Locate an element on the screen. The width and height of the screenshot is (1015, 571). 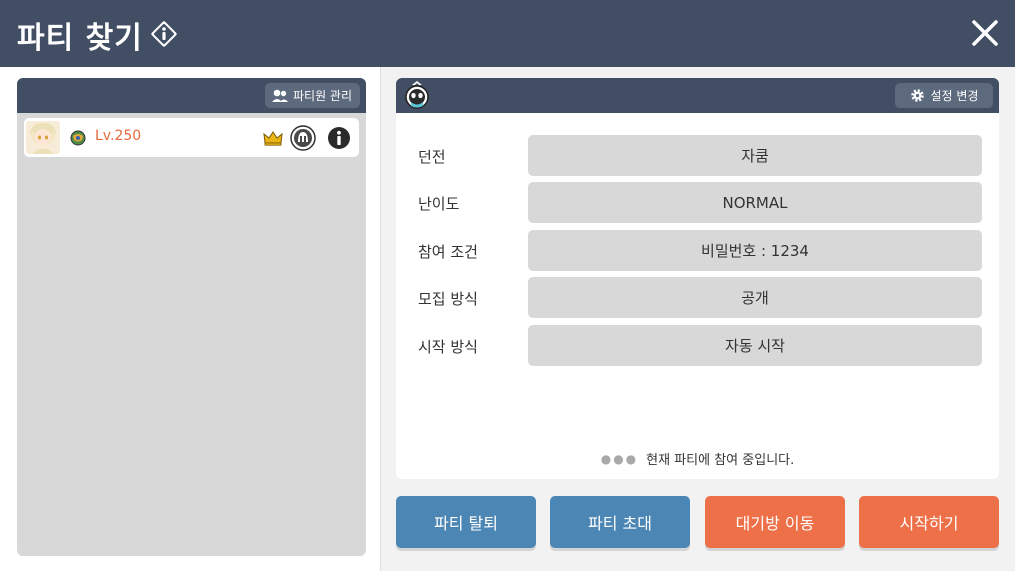
change-settings-label: 설정 변경 is located at coordinates (954, 96).